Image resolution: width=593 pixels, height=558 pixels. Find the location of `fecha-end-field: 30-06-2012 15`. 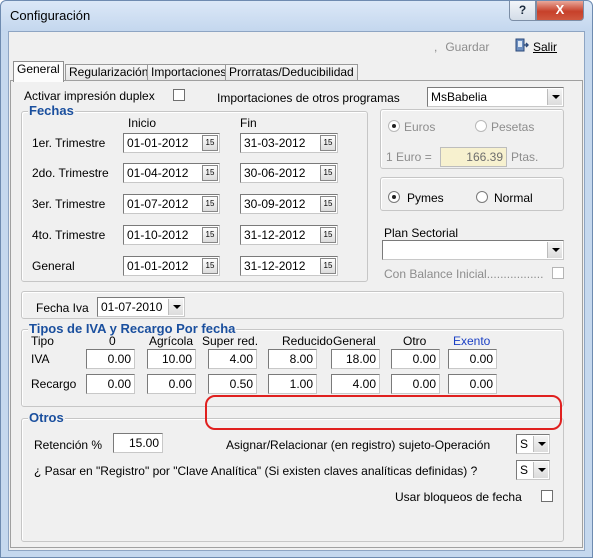

fecha-end-field: 30-06-2012 15 is located at coordinates (289, 173).